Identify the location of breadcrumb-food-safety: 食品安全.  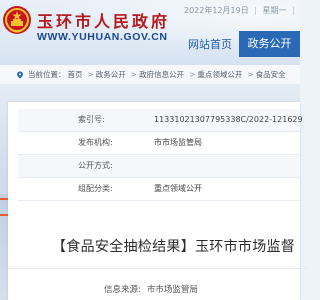
(271, 74).